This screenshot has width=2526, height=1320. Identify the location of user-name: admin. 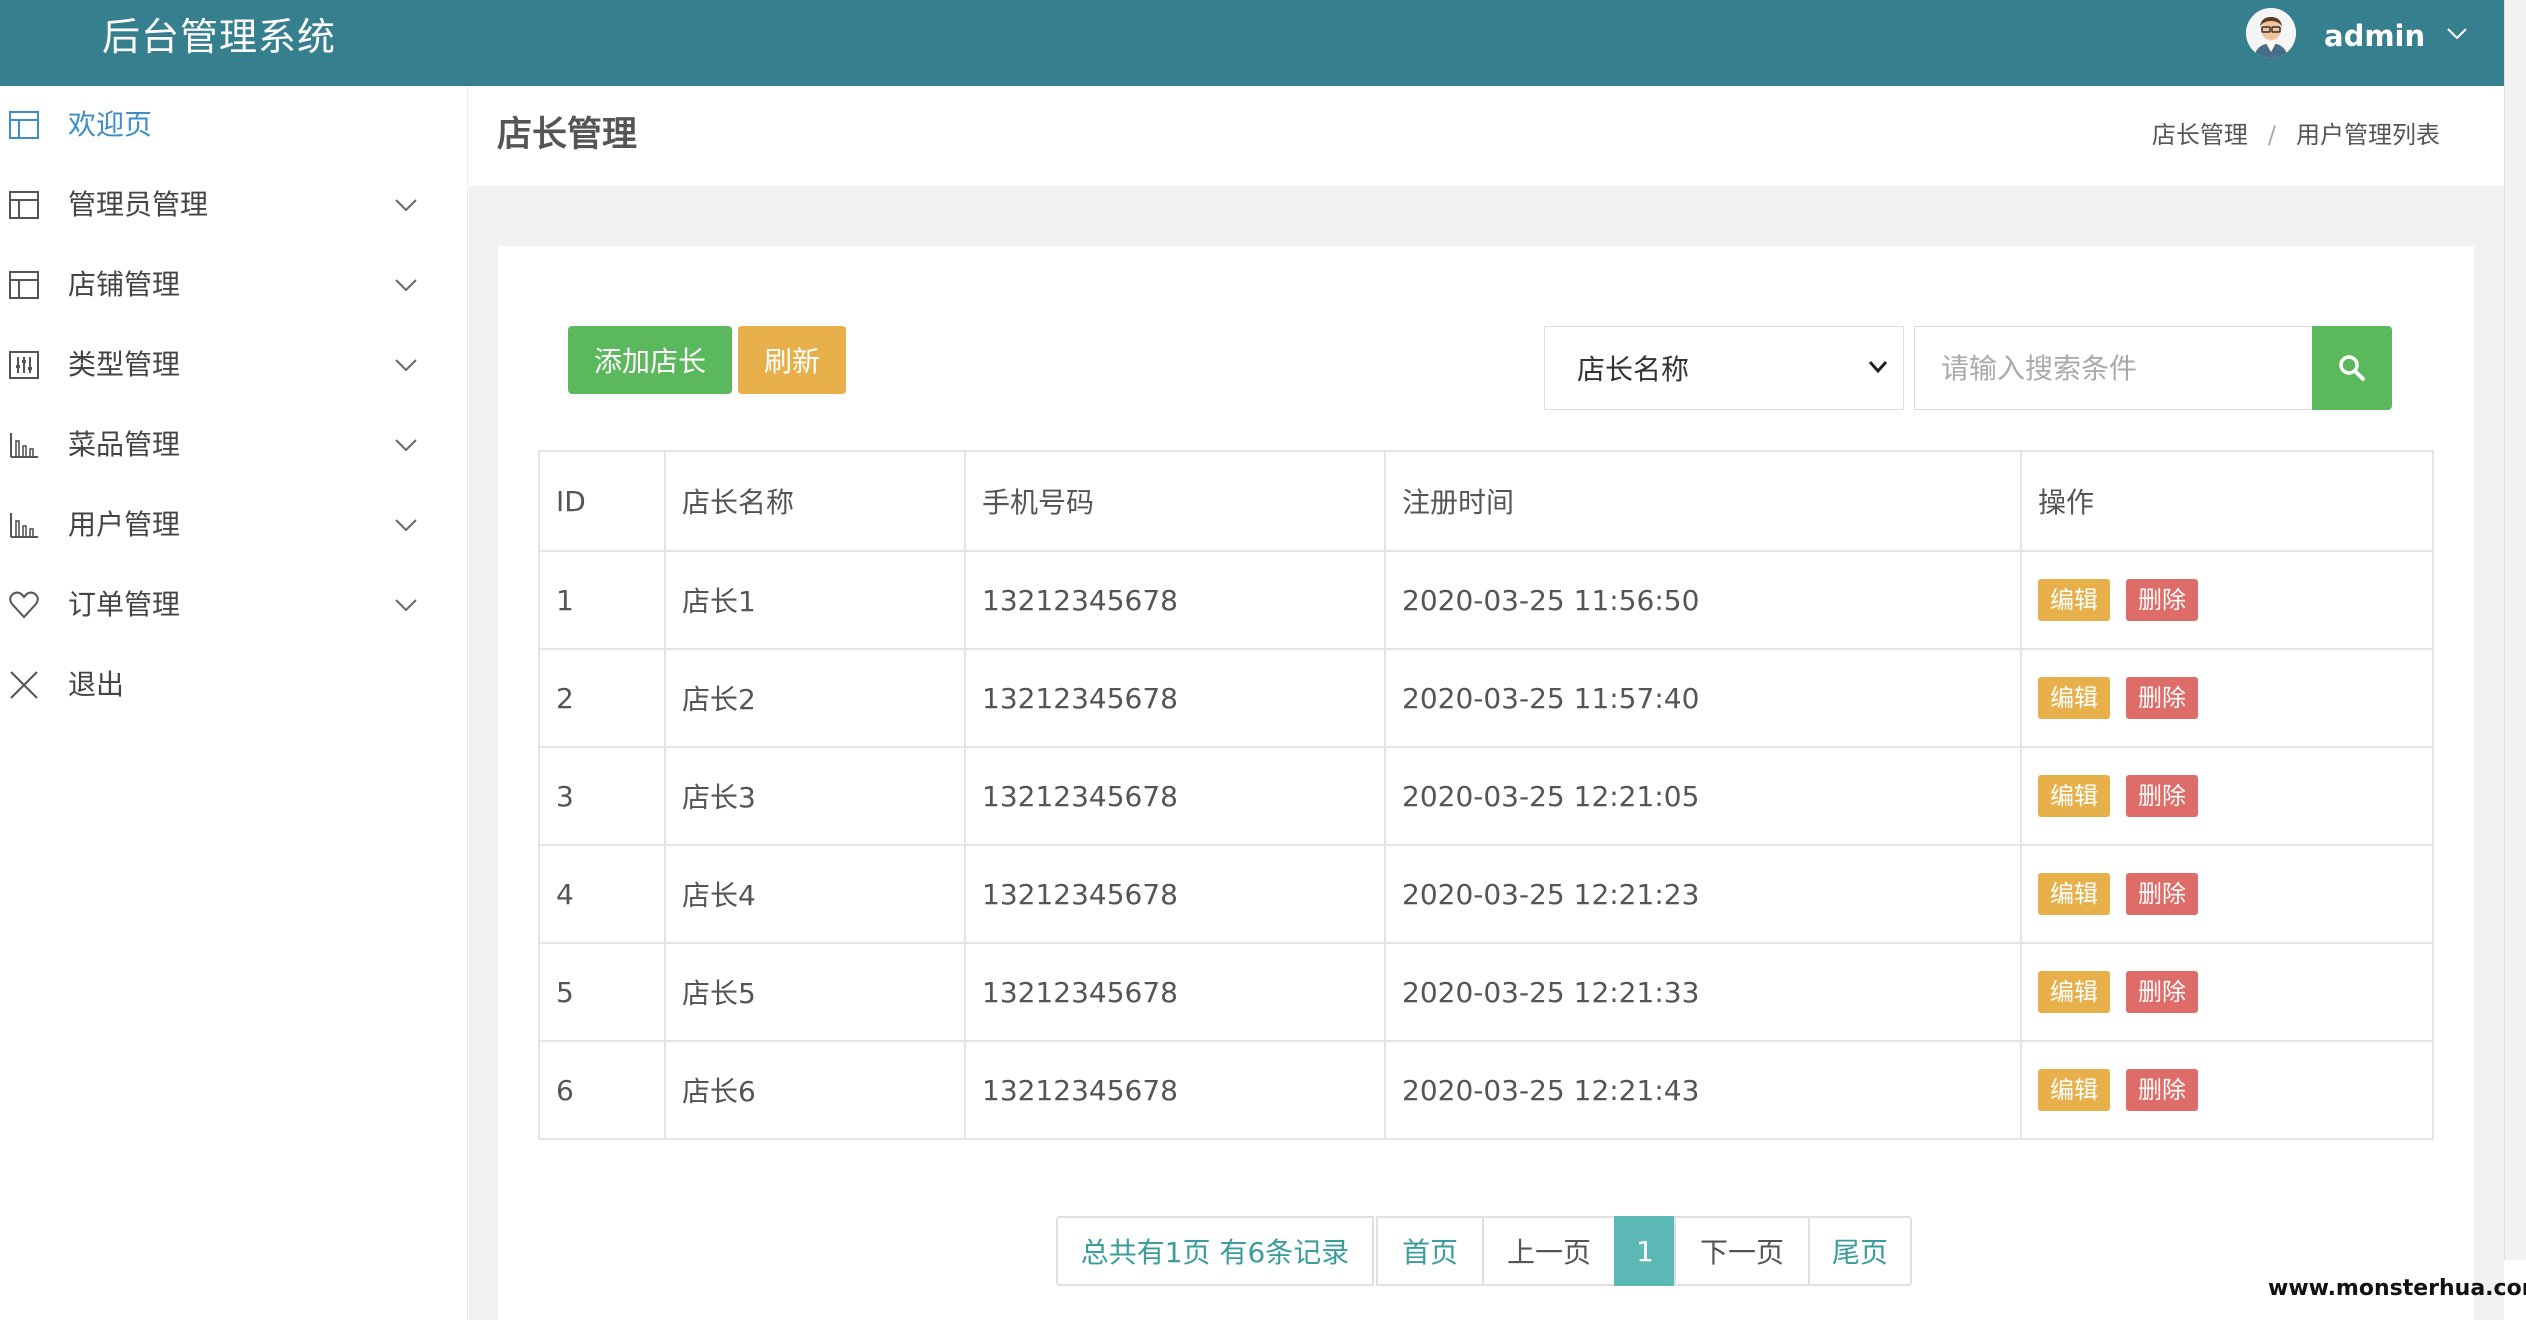
(2374, 36).